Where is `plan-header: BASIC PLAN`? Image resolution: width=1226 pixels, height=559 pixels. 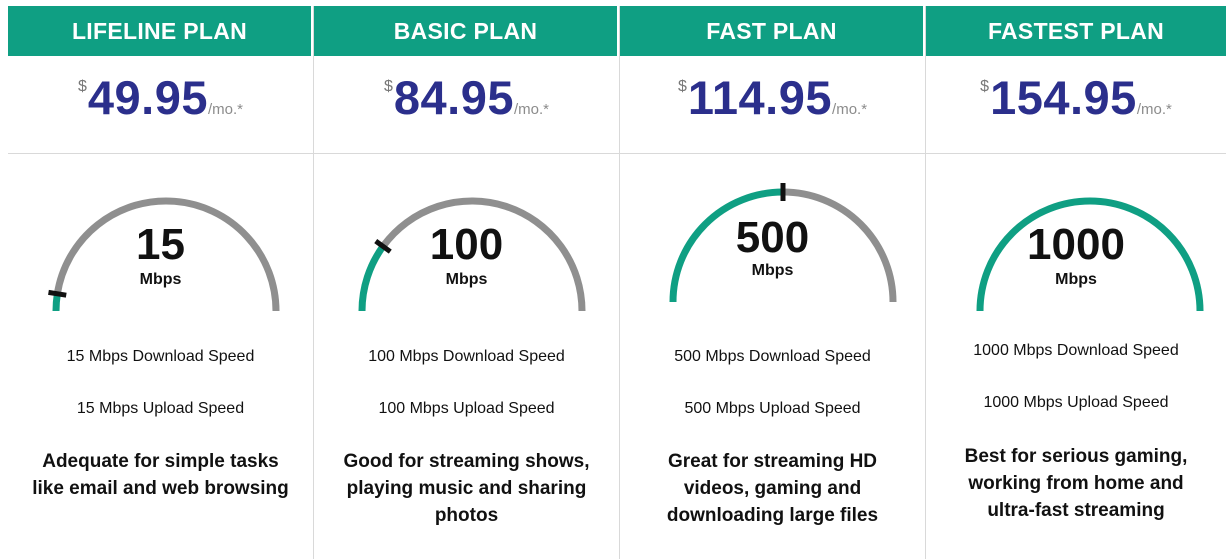
plan-header: BASIC PLAN is located at coordinates (466, 31).